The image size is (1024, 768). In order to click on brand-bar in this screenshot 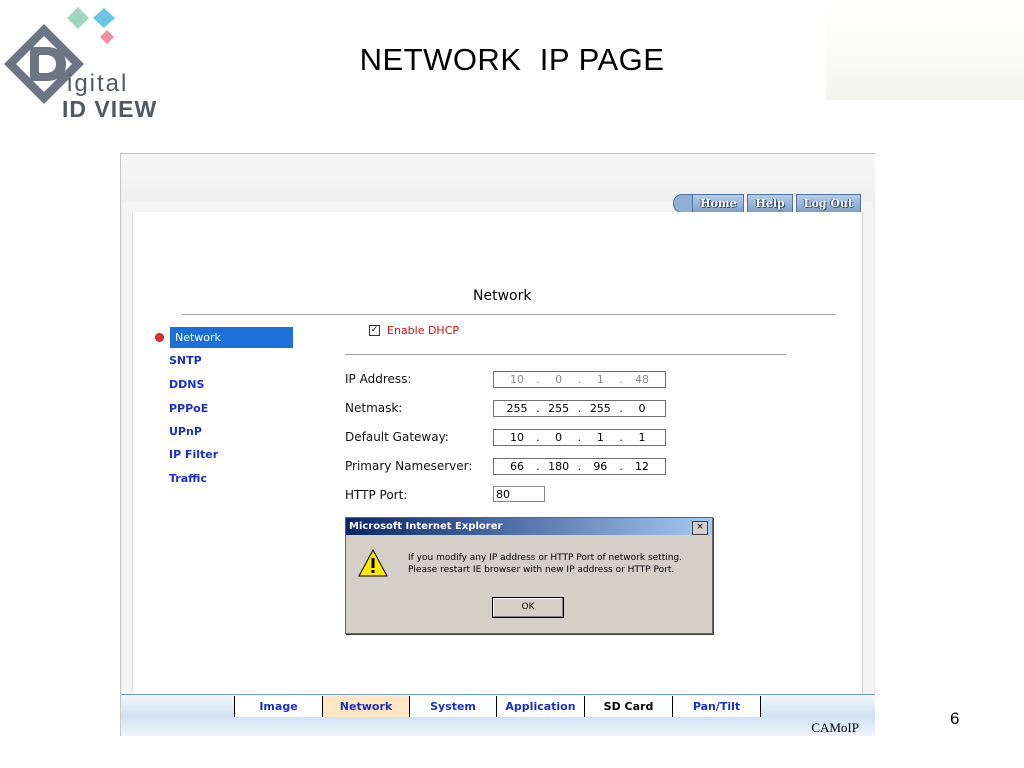, I will do `click(498, 726)`.